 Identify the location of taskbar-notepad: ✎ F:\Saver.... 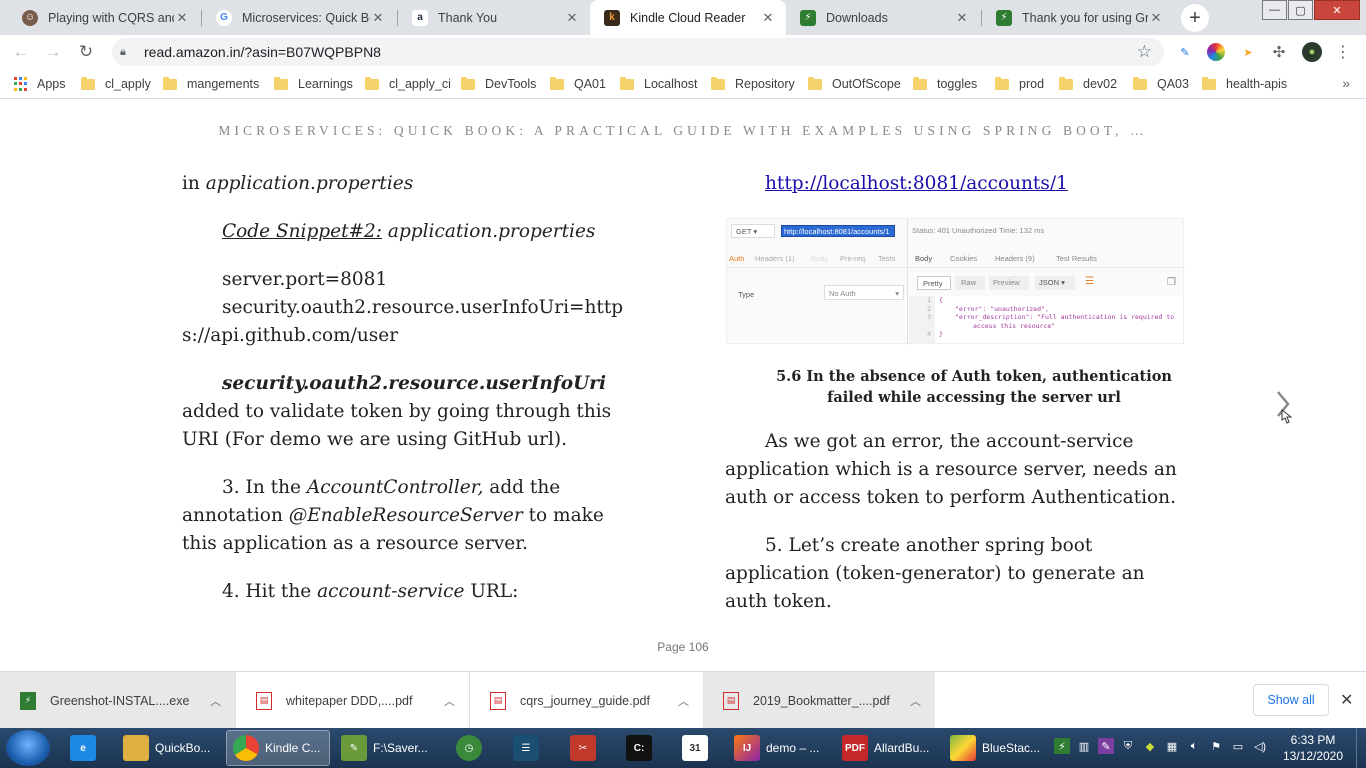
(387, 748).